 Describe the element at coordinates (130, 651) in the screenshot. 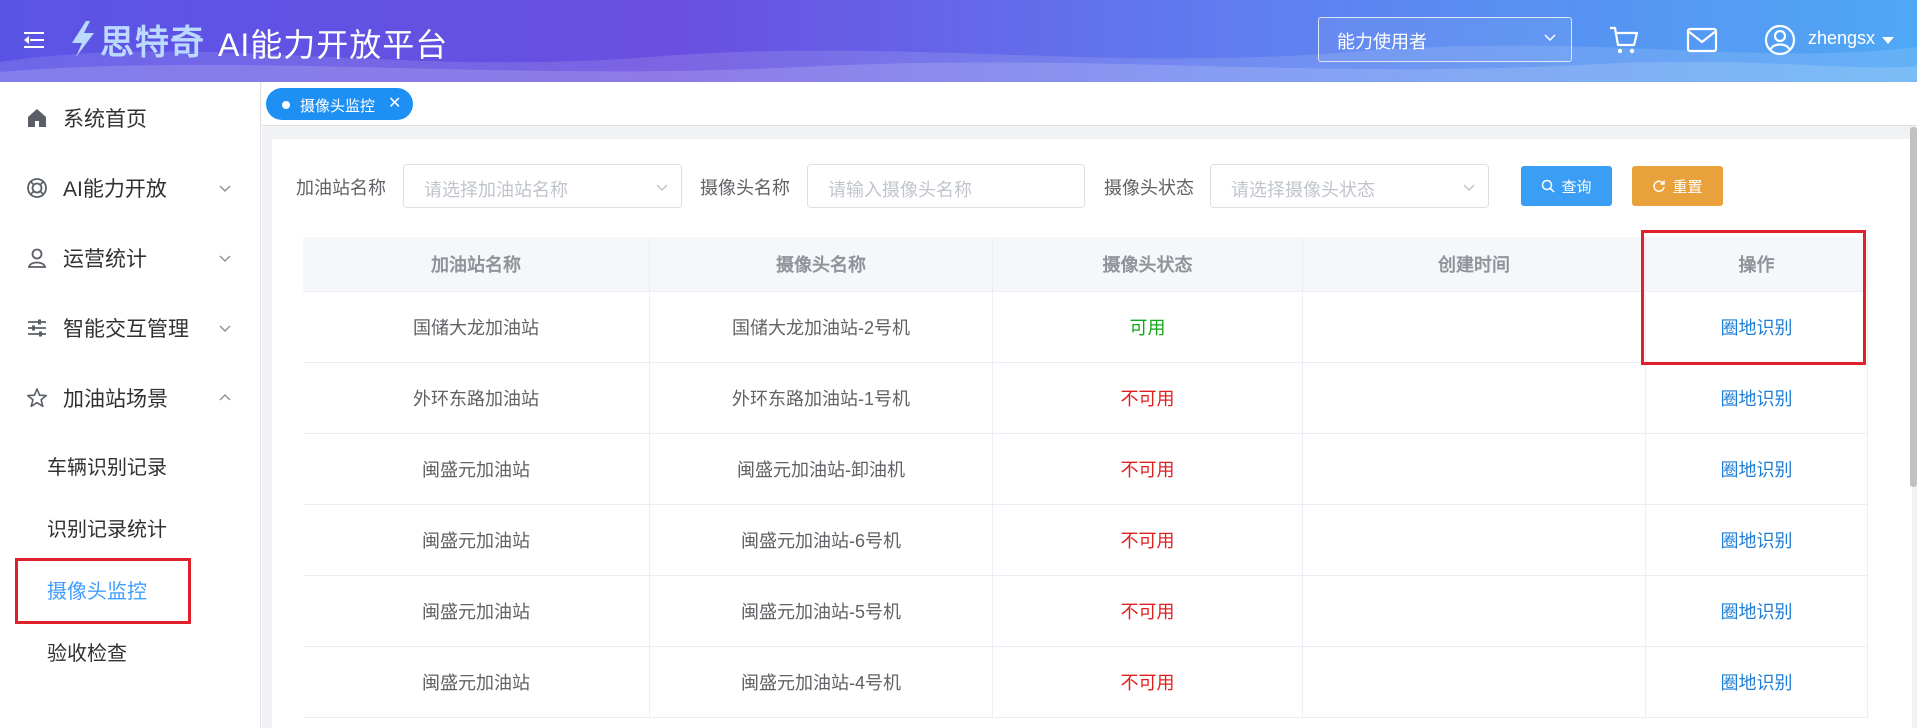

I see `sidebar-subitem-acceptance-check: 验收检查` at that location.